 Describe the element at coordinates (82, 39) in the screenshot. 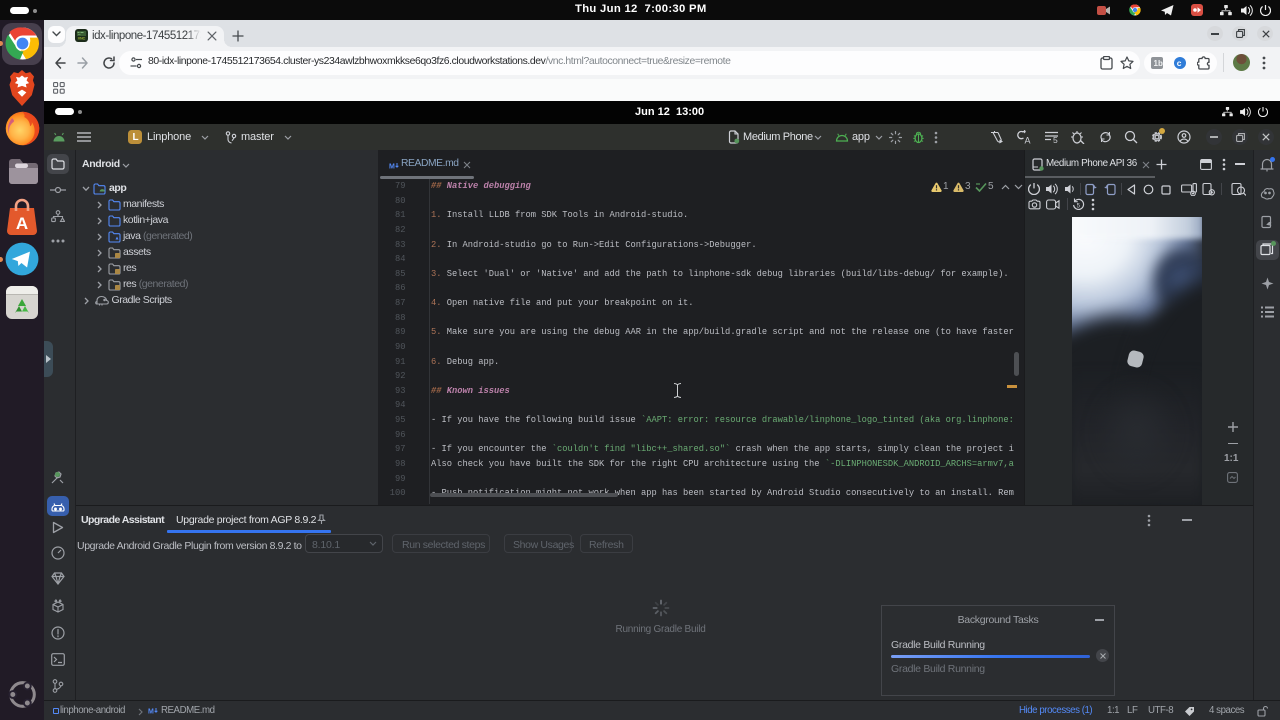

I see `svg-text: VNC` at that location.